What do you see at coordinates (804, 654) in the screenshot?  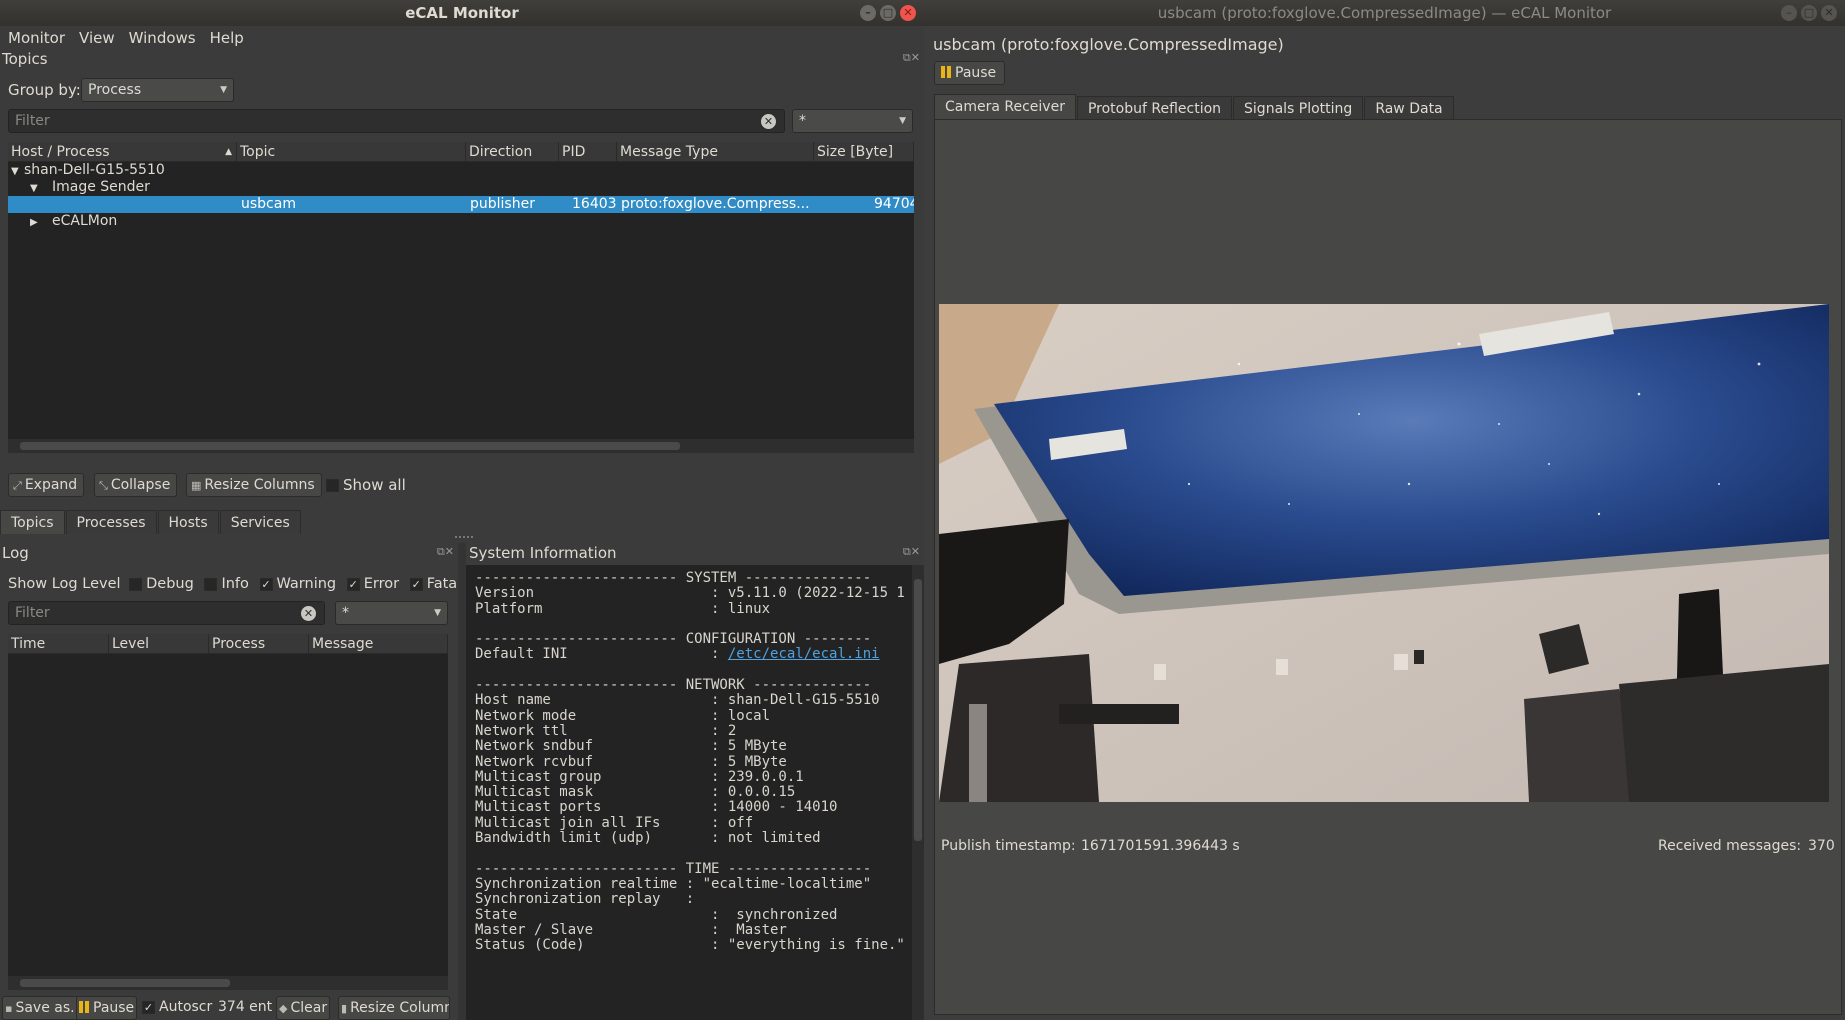 I see `default-ini-link: /etc/ecal/ecal.ini` at bounding box center [804, 654].